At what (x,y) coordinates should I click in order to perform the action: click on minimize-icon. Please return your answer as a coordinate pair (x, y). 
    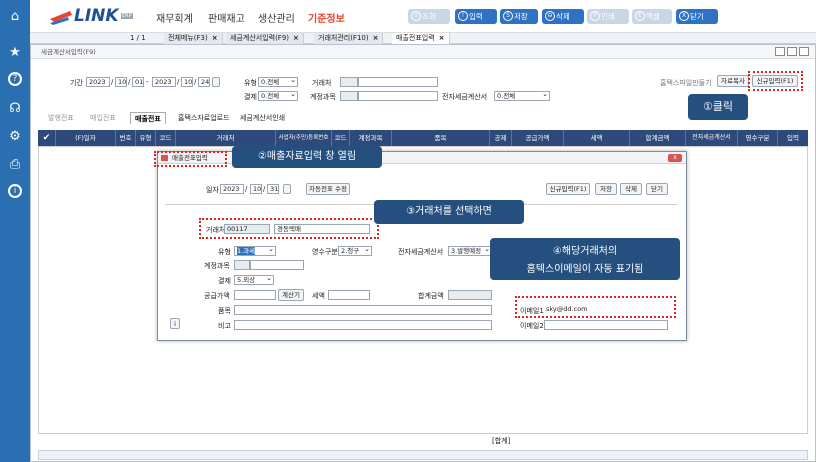
    Looking at the image, I should click on (780, 51).